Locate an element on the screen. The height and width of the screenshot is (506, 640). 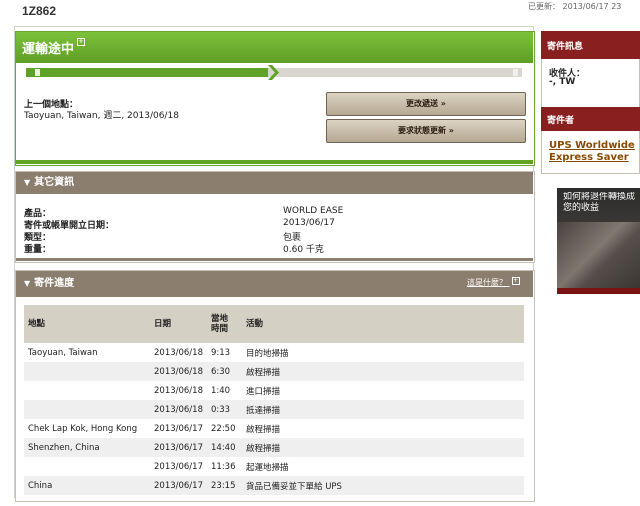
row-time: 11:36 is located at coordinates (223, 466).